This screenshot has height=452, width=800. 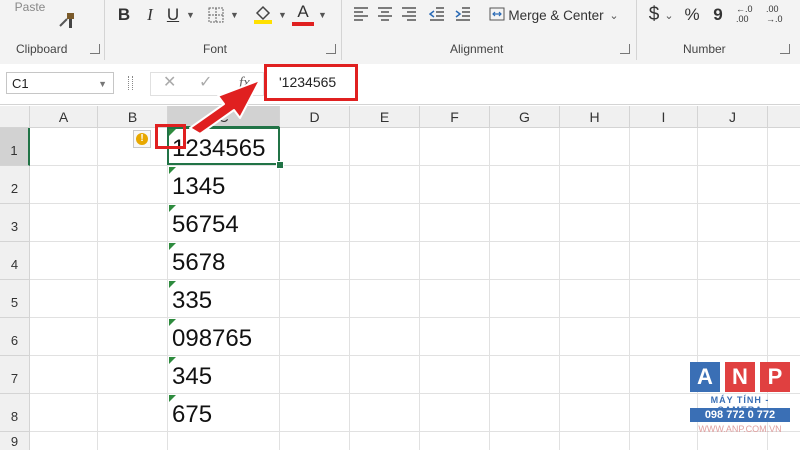 What do you see at coordinates (15, 337) in the screenshot?
I see `row-header-6: 6` at bounding box center [15, 337].